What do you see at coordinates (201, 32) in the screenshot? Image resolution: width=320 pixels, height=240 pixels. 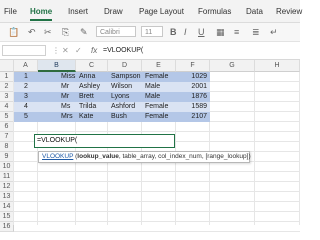 I see `underline-icon: U` at bounding box center [201, 32].